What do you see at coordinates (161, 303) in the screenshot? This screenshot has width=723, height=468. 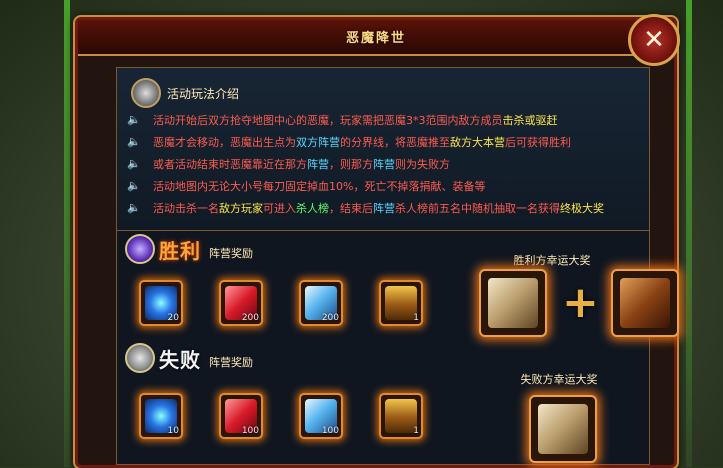 I see `win-reward-item: 20` at bounding box center [161, 303].